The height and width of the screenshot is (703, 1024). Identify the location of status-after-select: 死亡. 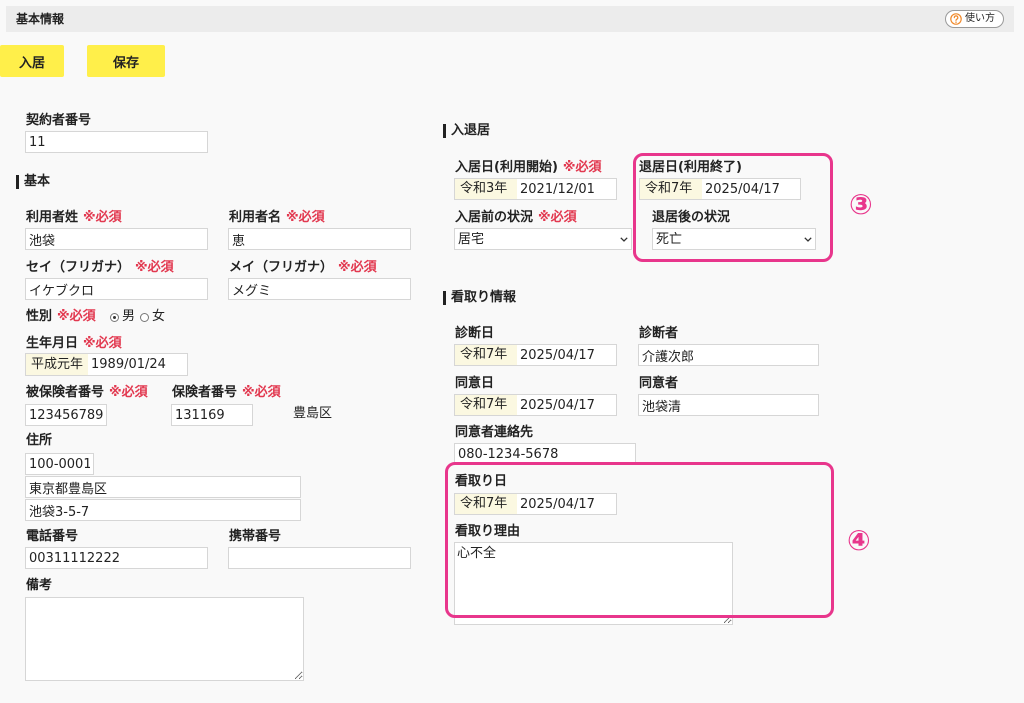
(734, 239).